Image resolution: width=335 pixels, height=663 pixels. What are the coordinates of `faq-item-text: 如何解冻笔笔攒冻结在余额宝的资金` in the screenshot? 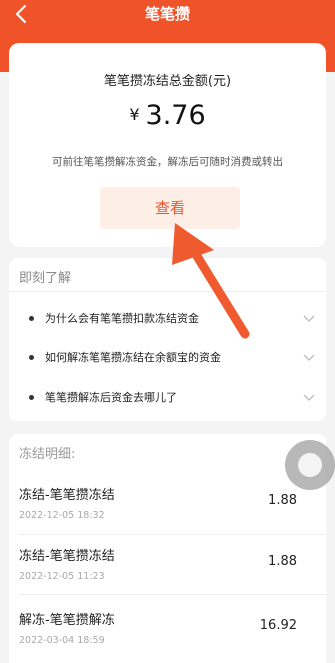 It's located at (133, 357).